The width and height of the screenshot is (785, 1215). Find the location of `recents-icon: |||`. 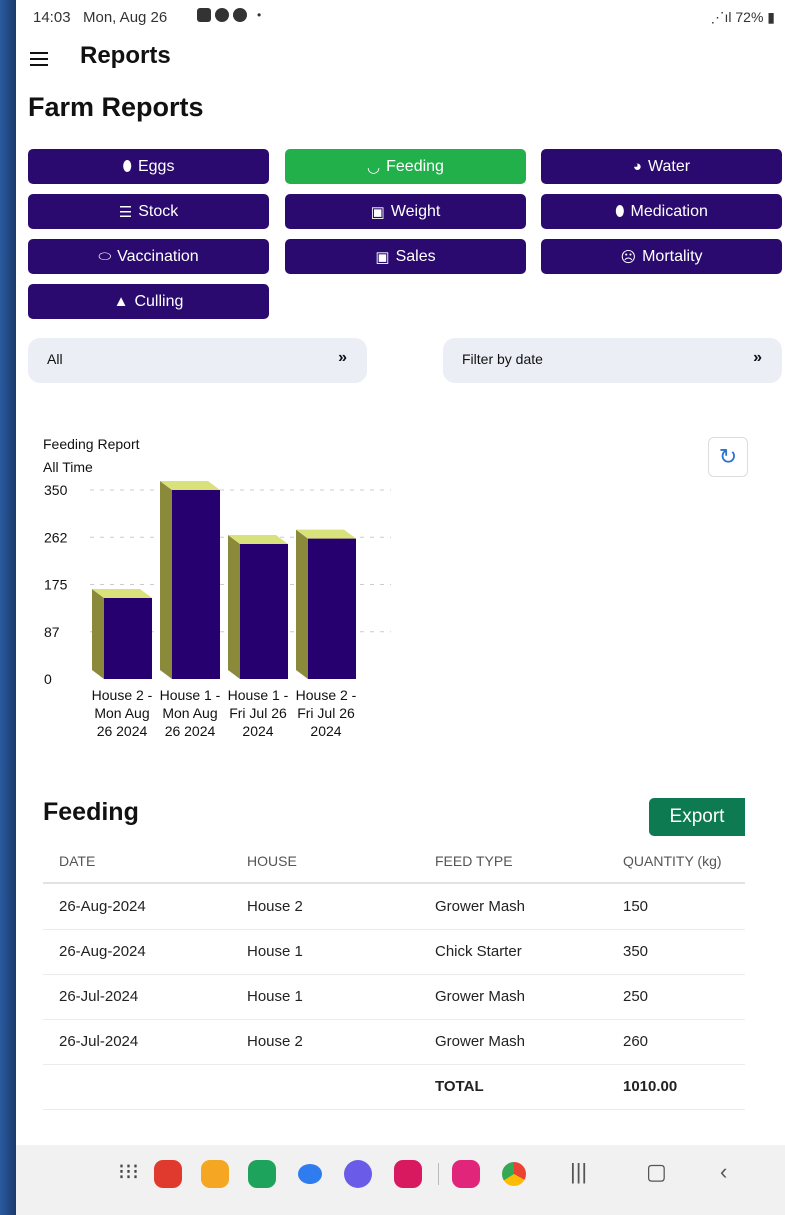

recents-icon: ||| is located at coordinates (578, 1172).